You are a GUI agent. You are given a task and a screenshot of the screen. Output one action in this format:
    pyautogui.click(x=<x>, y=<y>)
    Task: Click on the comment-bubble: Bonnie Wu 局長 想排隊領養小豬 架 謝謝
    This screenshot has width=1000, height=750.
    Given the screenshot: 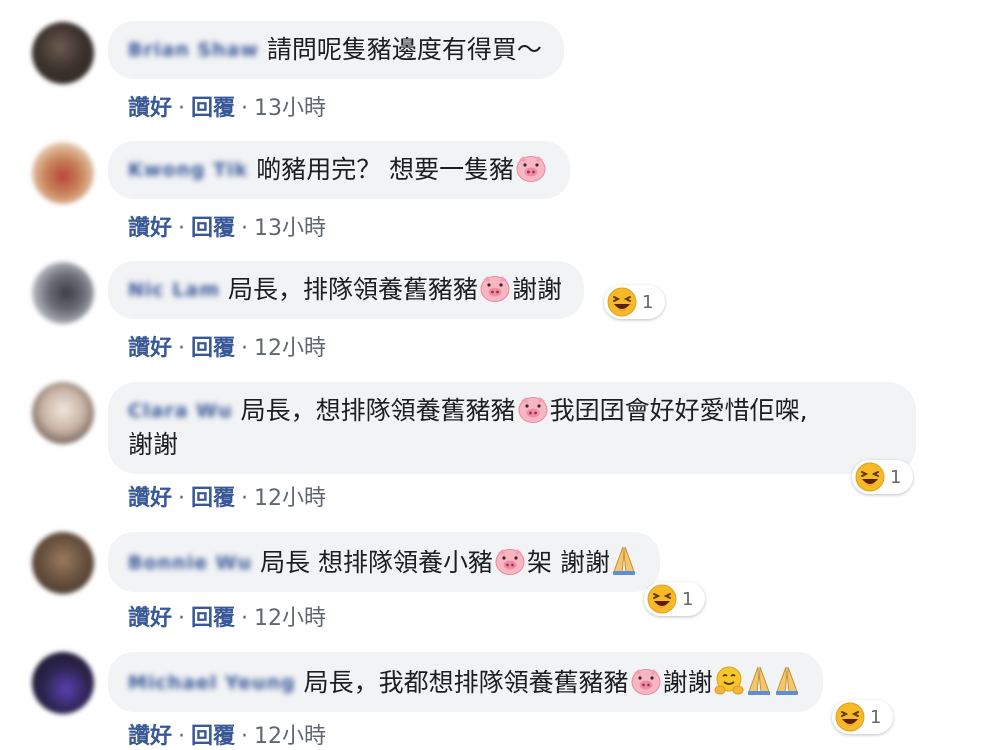 What is the action you would take?
    pyautogui.click(x=384, y=562)
    